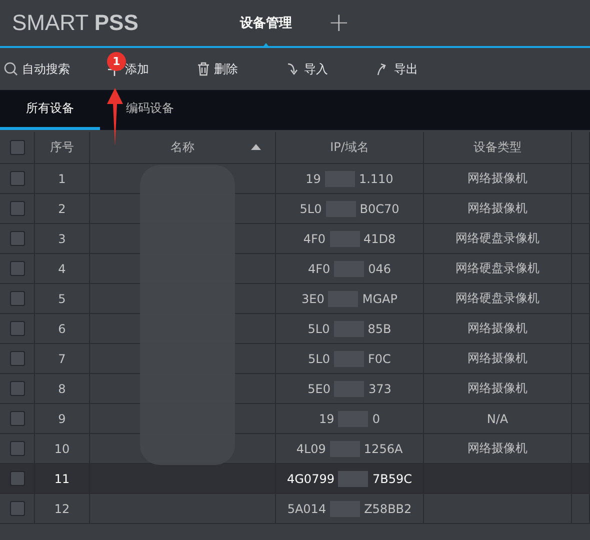 The height and width of the screenshot is (540, 590). What do you see at coordinates (376, 419) in the screenshot?
I see `table-cell: 0` at bounding box center [376, 419].